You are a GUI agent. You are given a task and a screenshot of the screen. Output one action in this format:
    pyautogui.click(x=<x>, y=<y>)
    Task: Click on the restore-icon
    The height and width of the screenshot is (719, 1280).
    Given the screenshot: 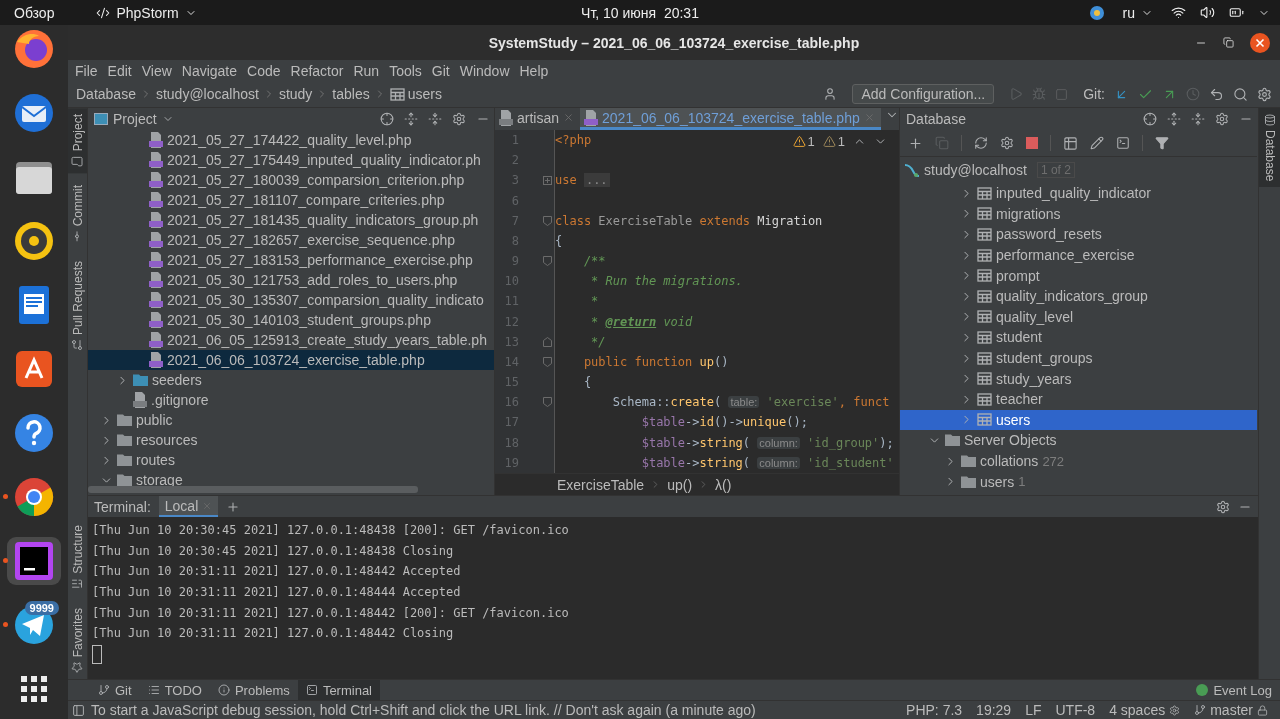 What is the action you would take?
    pyautogui.click(x=1228, y=42)
    